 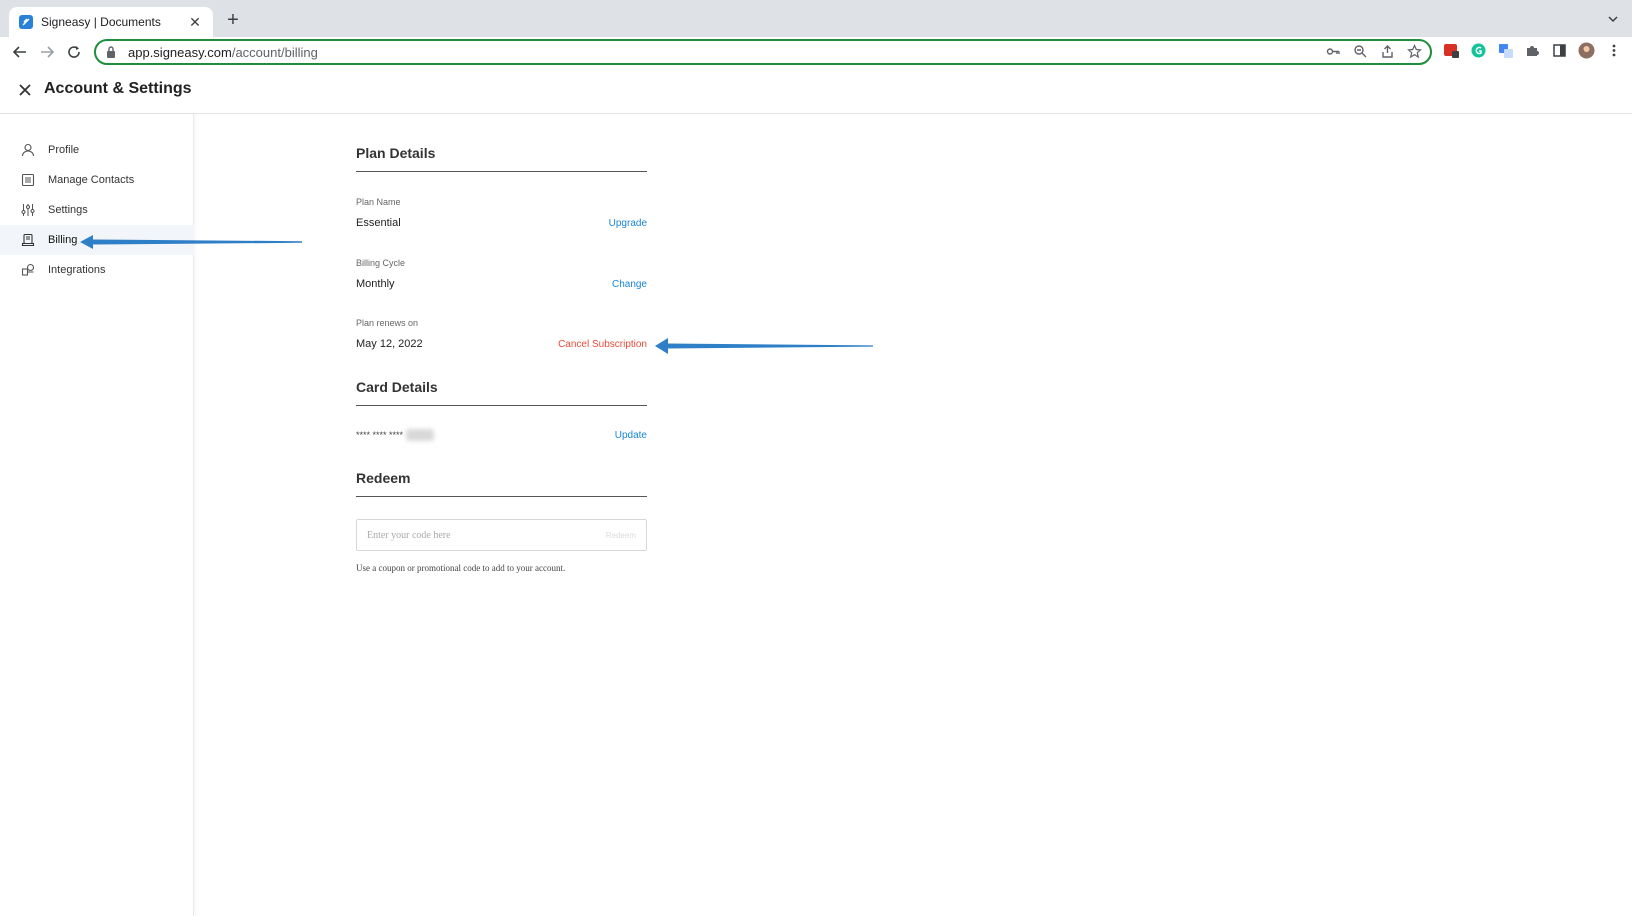 What do you see at coordinates (112, 52) in the screenshot?
I see `lock-icon` at bounding box center [112, 52].